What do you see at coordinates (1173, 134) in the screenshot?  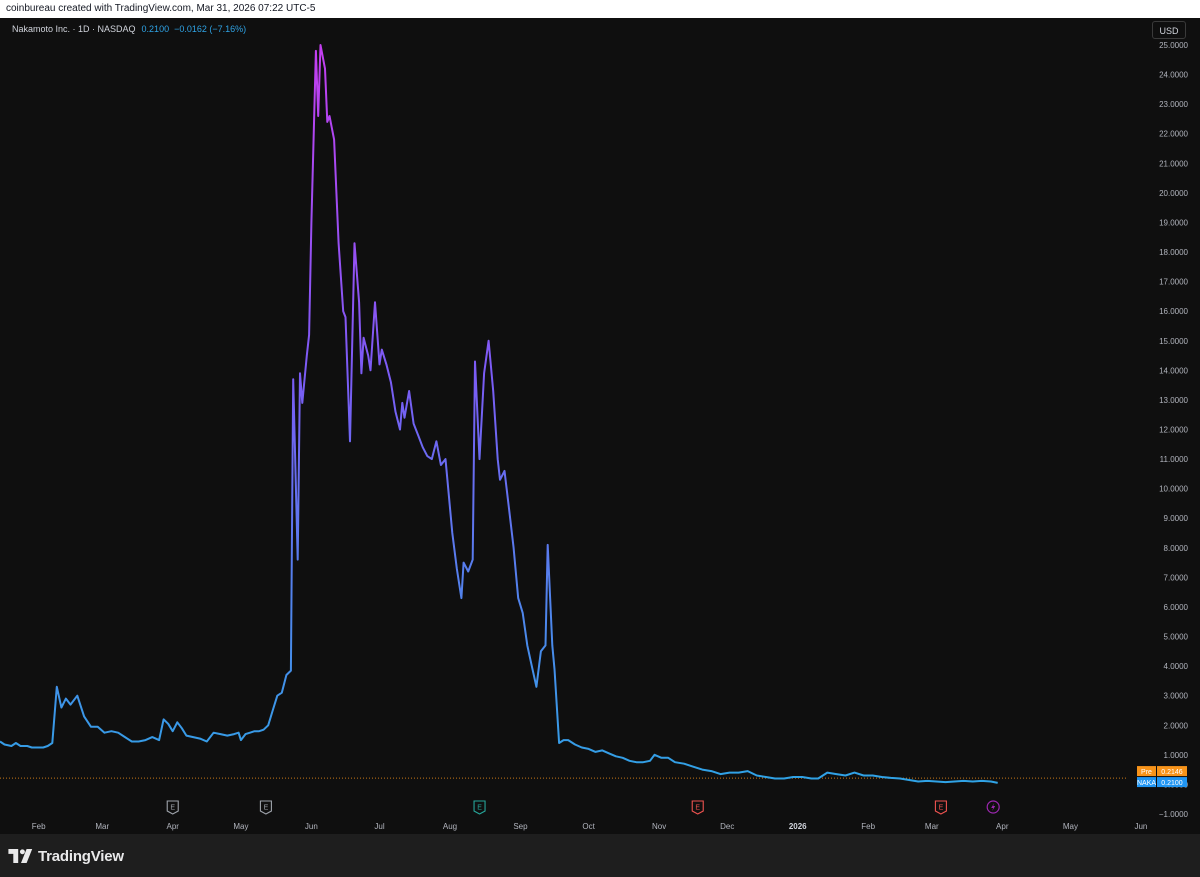 I see `y-tick-label: 22.0000` at bounding box center [1173, 134].